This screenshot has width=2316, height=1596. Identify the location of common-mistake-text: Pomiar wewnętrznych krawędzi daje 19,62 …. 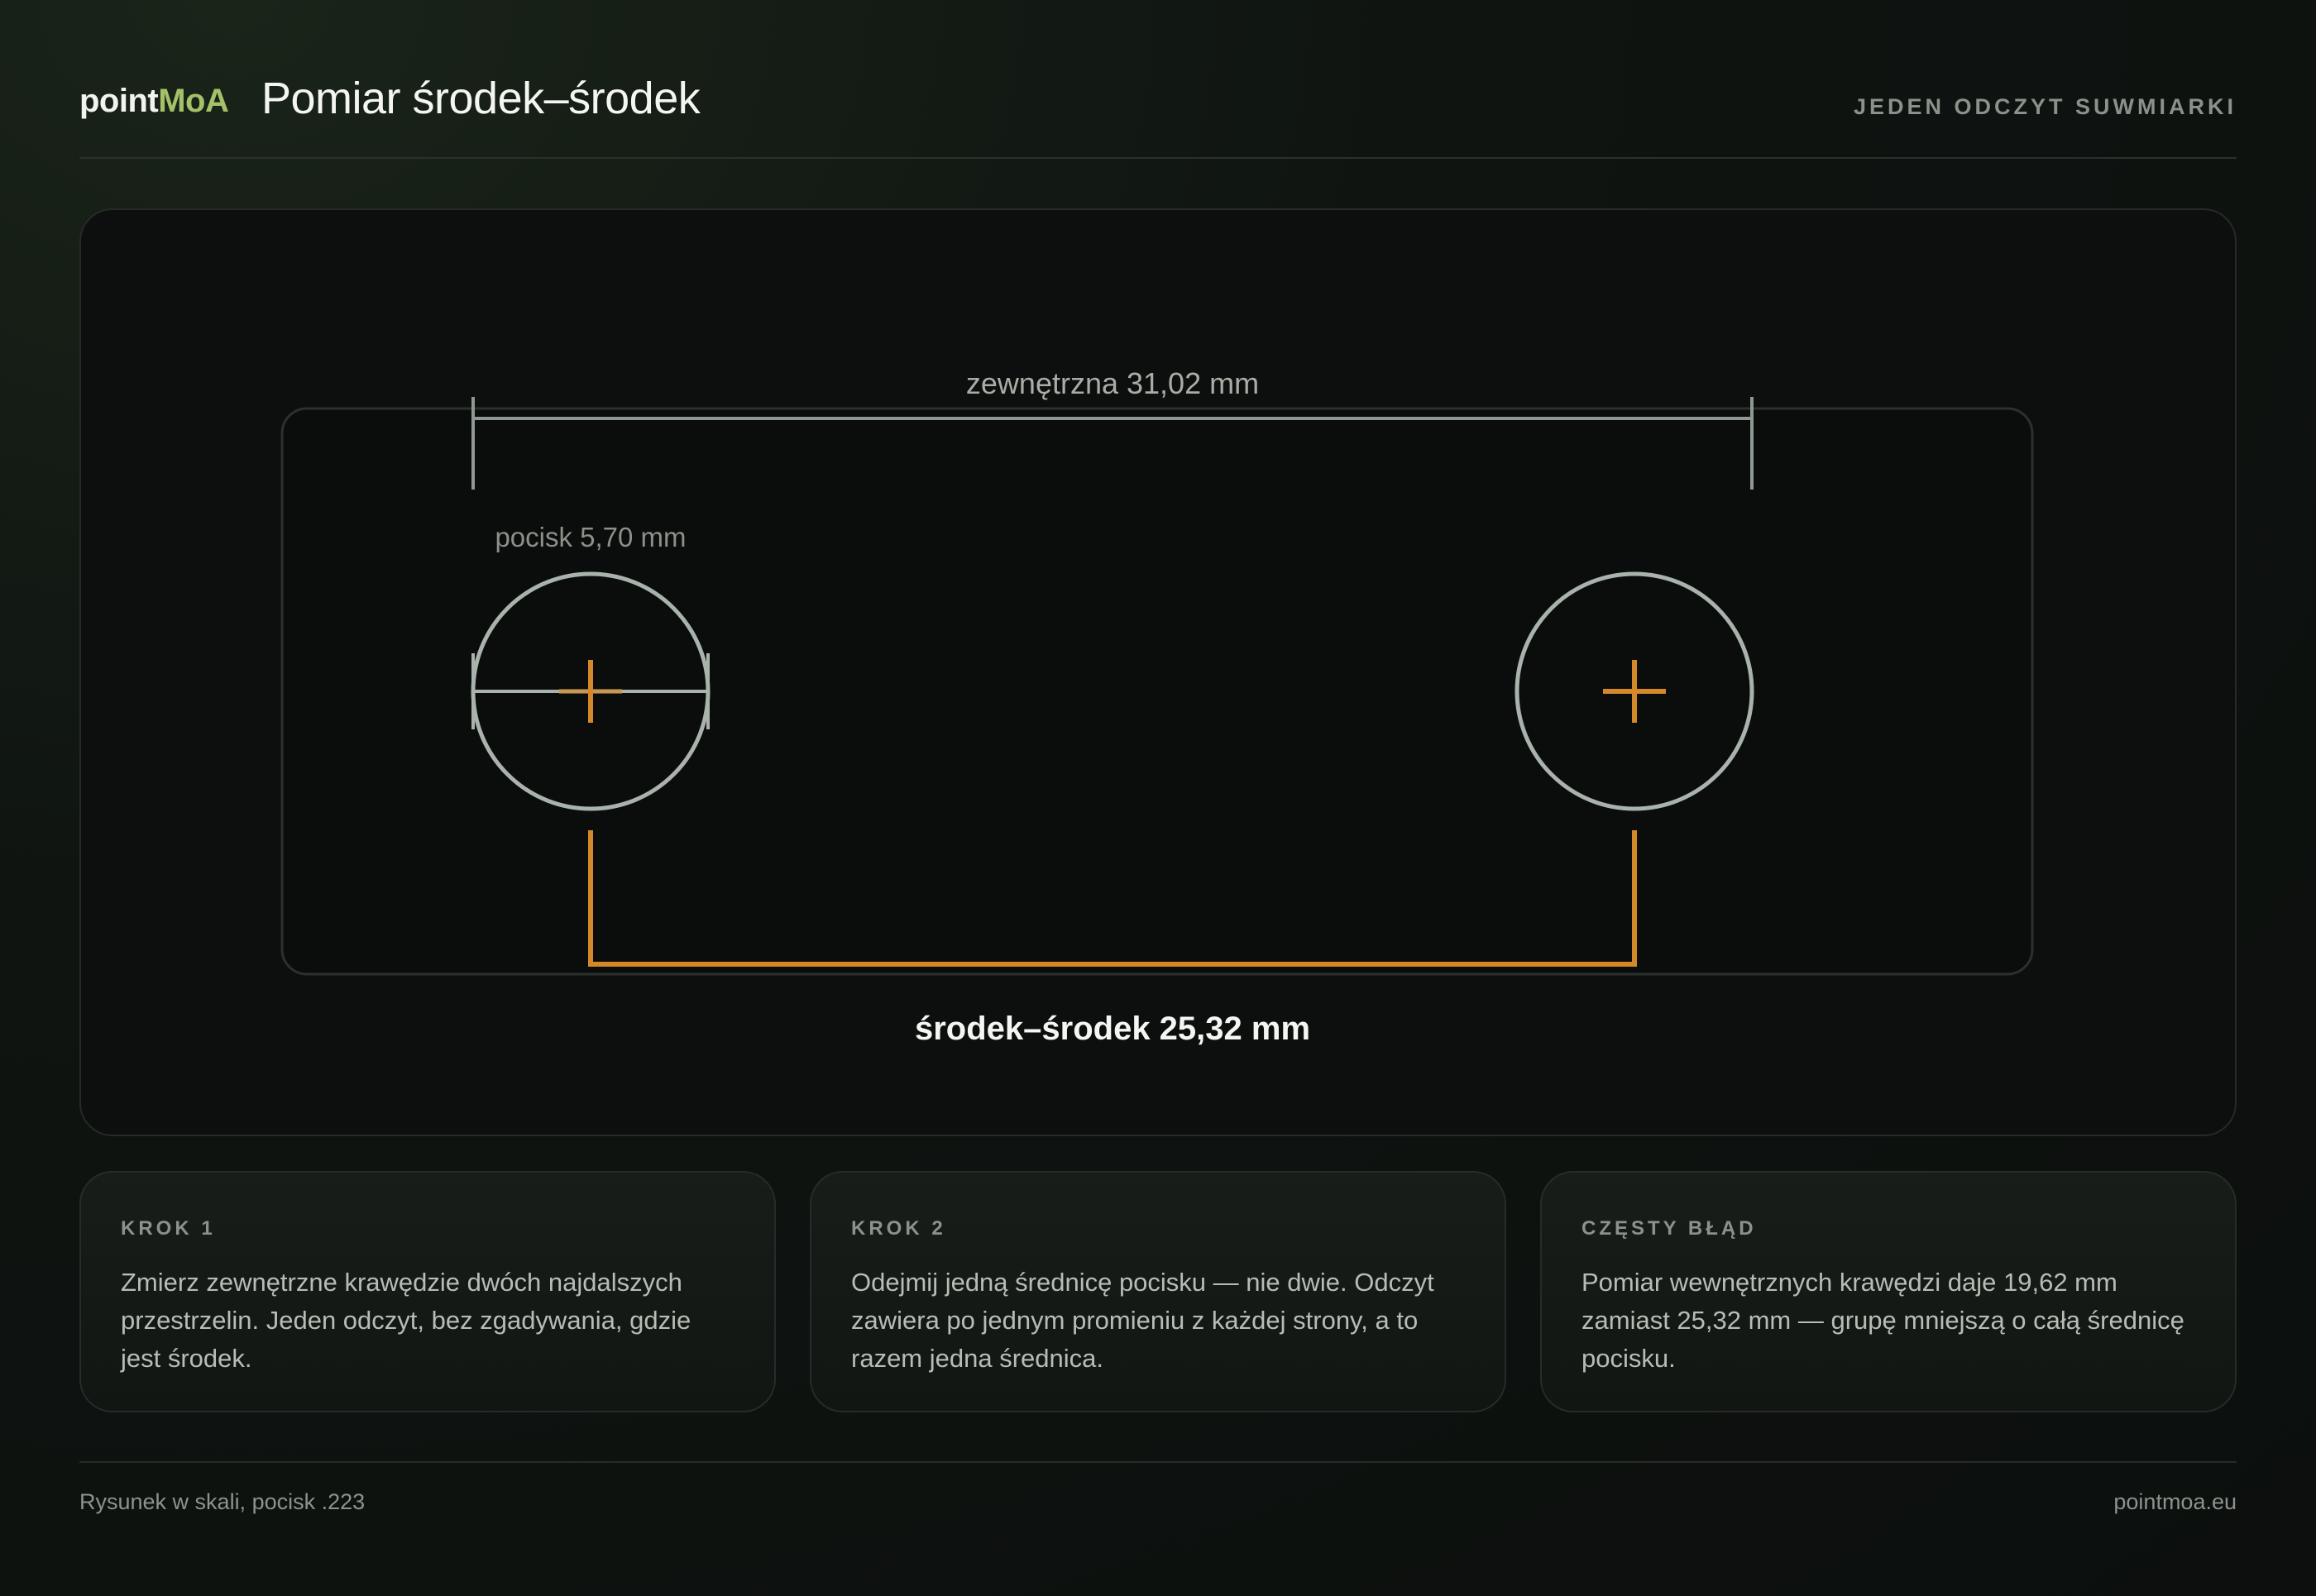
(1883, 1320).